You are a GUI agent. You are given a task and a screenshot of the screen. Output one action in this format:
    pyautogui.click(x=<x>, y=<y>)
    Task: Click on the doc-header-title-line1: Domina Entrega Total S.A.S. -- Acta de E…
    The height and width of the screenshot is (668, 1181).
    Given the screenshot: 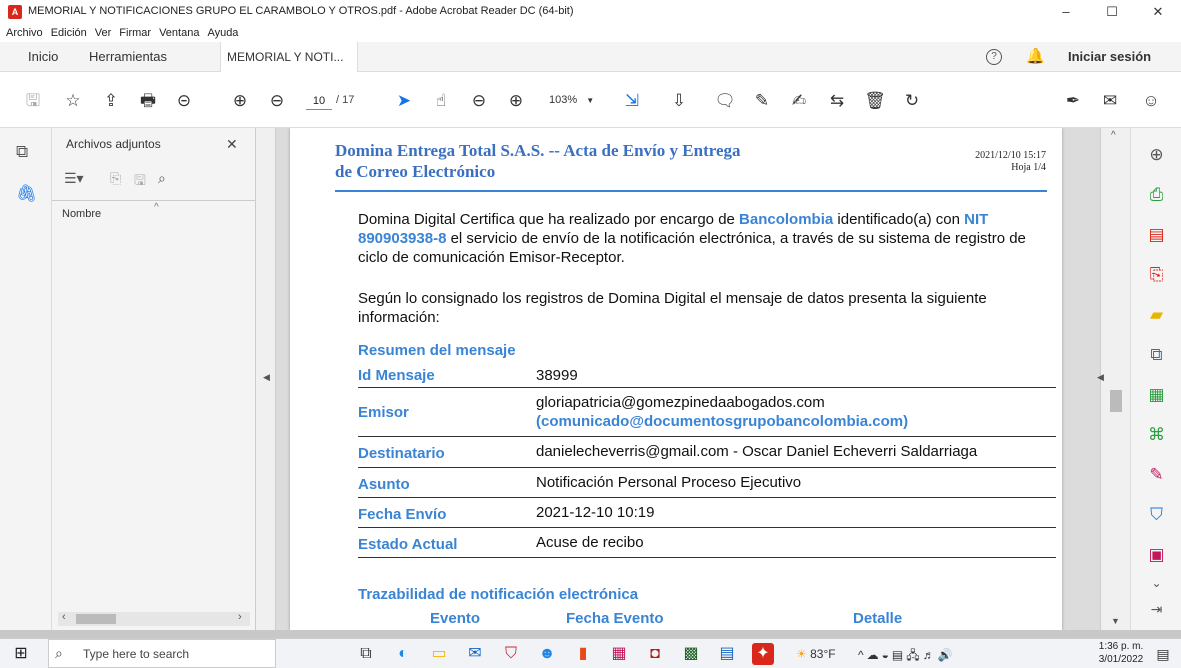 What is the action you would take?
    pyautogui.click(x=538, y=150)
    